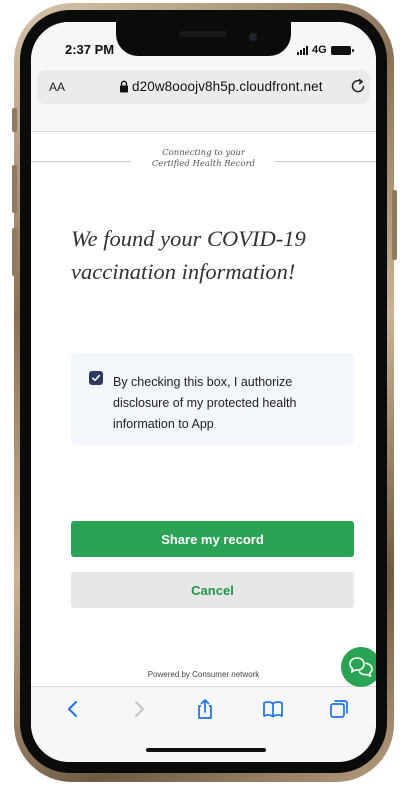 The image size is (405, 786). I want to click on browser-address-area: AA d20w8ooojv8h5p.cloudfront.net, so click(203, 101).